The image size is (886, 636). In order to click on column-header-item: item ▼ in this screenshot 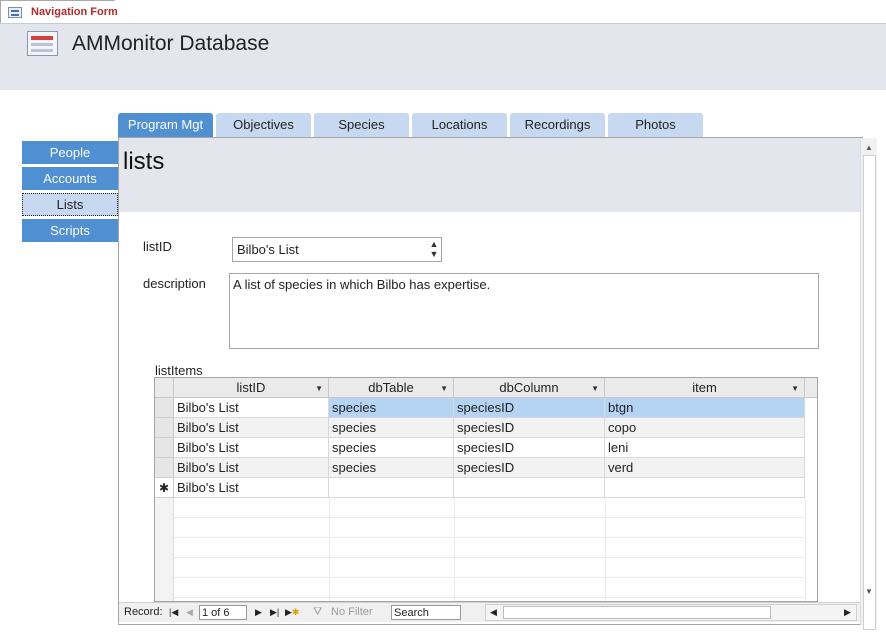, I will do `click(705, 388)`.